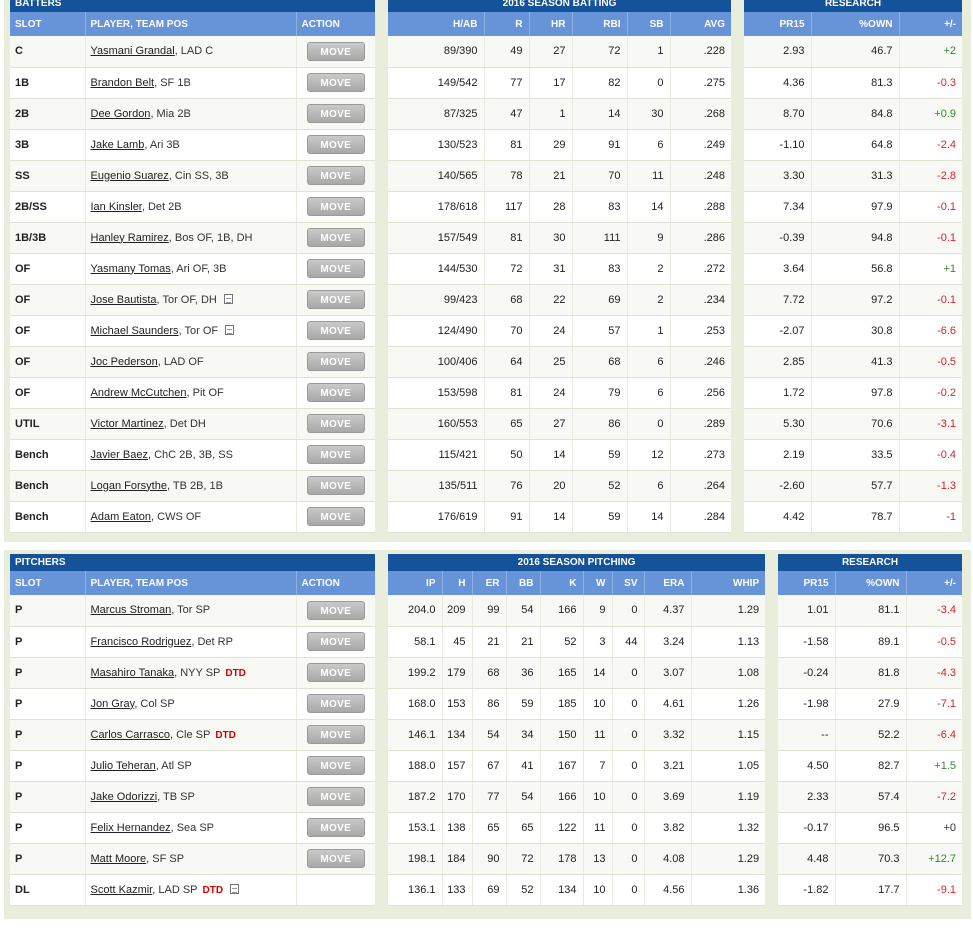  I want to click on player-name-link: Francisco Rodriguez, so click(141, 642).